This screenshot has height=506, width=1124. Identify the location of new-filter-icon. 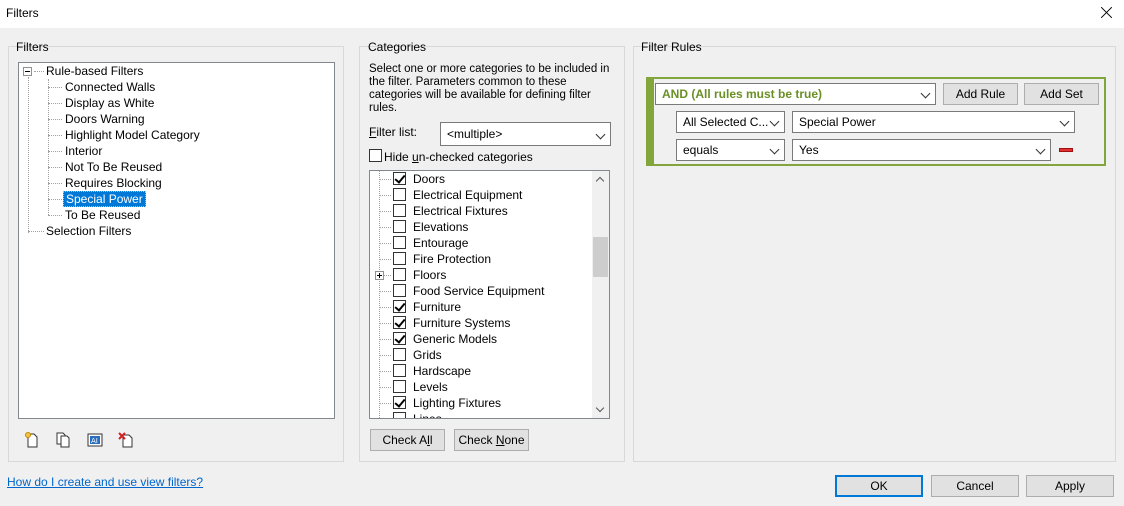
(32, 440).